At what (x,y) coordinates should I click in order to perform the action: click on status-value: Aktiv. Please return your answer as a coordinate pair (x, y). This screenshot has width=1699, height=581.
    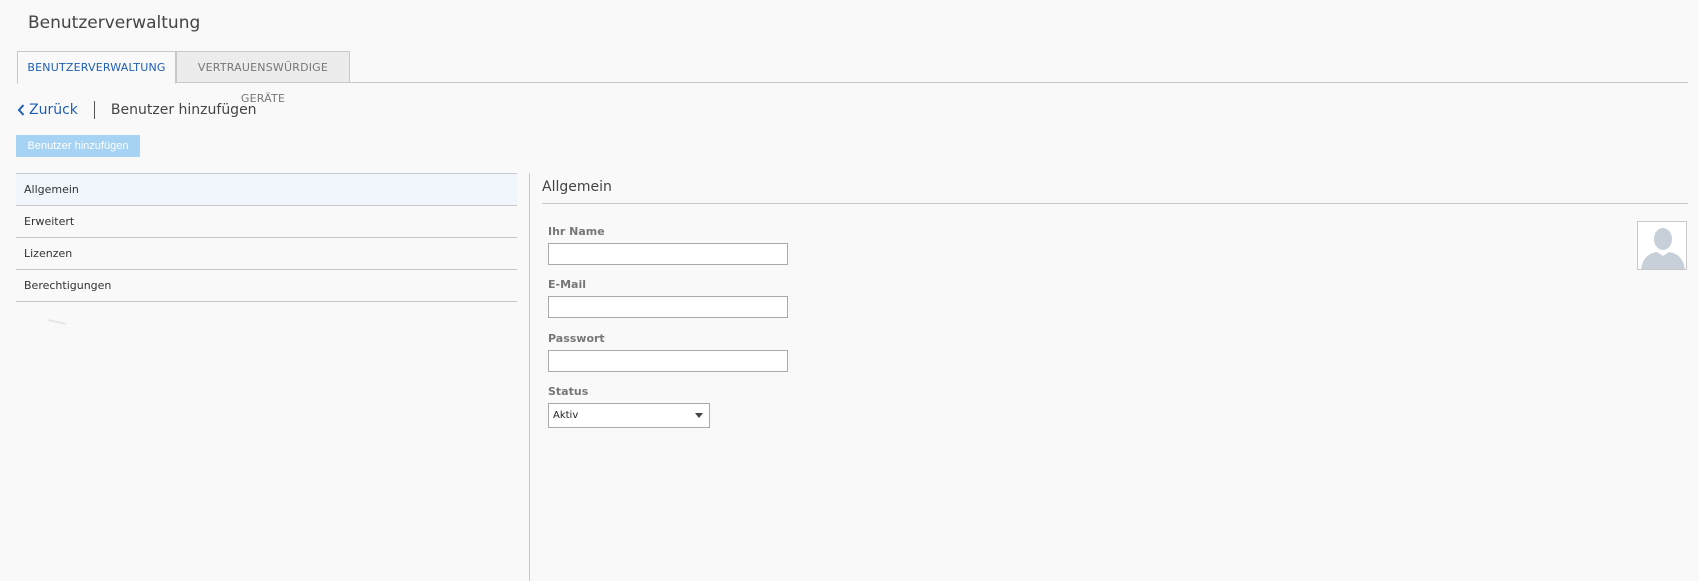
    Looking at the image, I should click on (566, 415).